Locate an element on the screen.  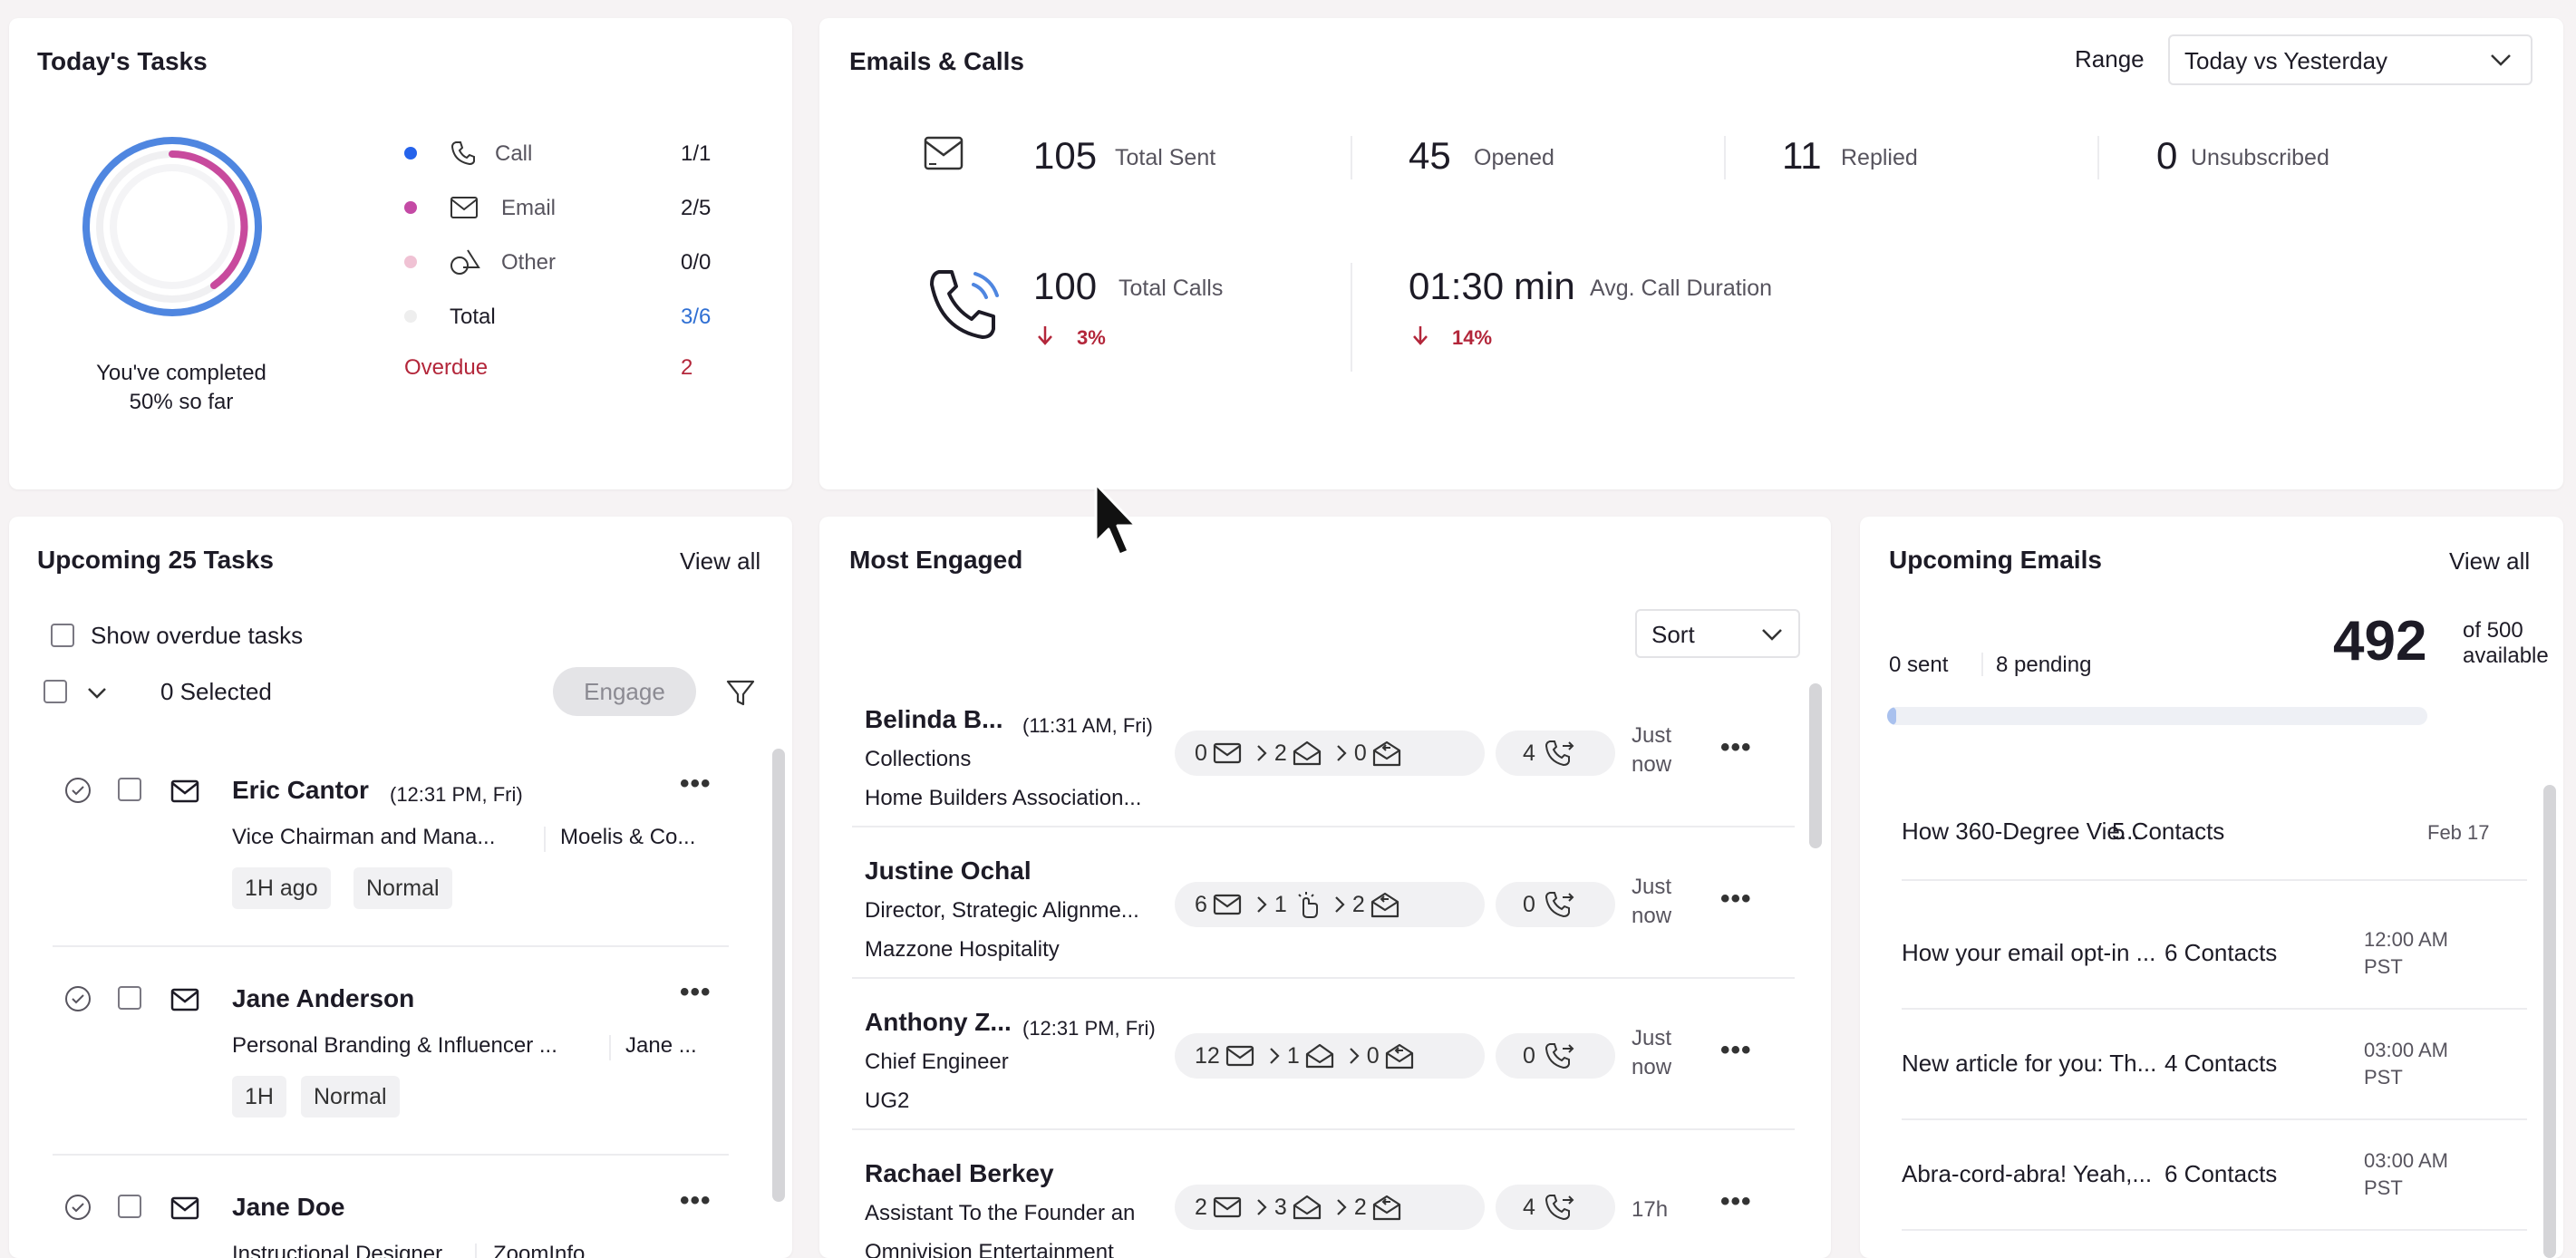
engaged-contact-role: Collections is located at coordinates (918, 759).